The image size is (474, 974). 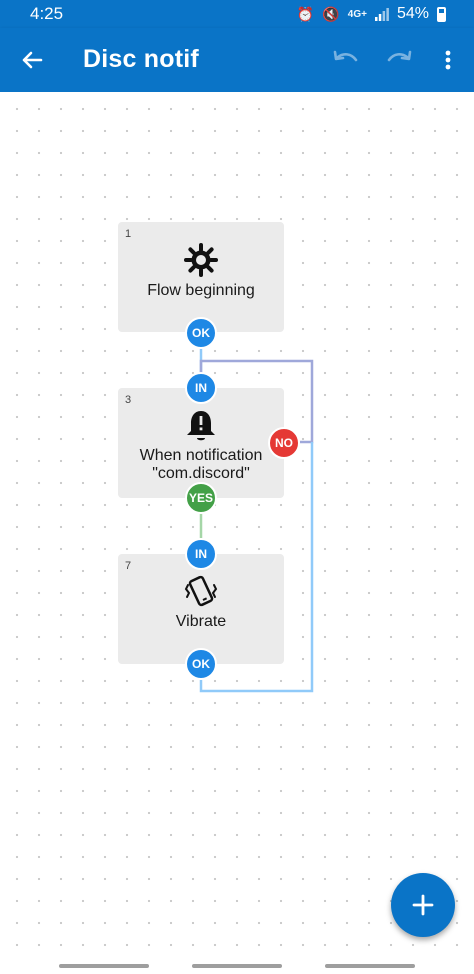 What do you see at coordinates (201, 473) in the screenshot?
I see `block-label-line-2: "com.discord"` at bounding box center [201, 473].